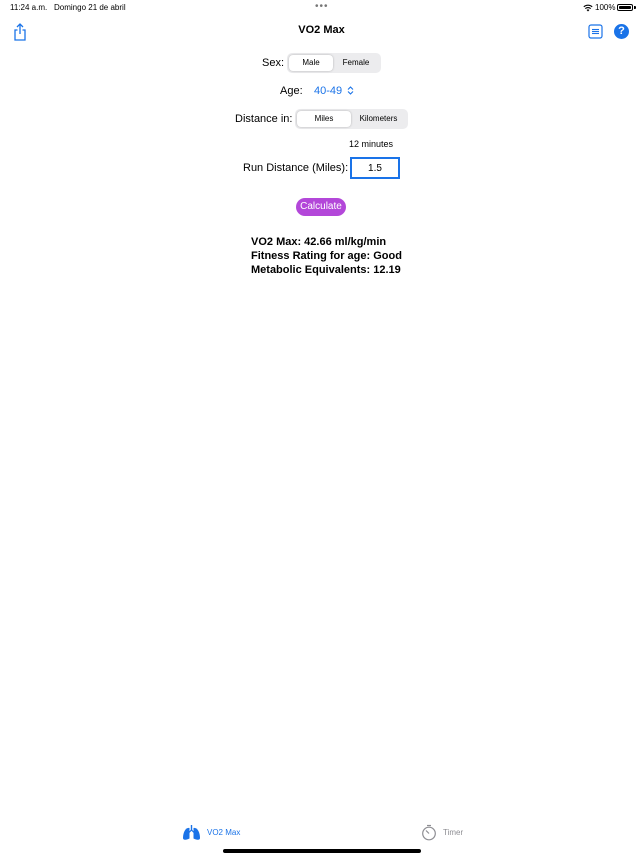 This screenshot has height=858, width=643. I want to click on distance-option-kilometers: Kilometers, so click(378, 119).